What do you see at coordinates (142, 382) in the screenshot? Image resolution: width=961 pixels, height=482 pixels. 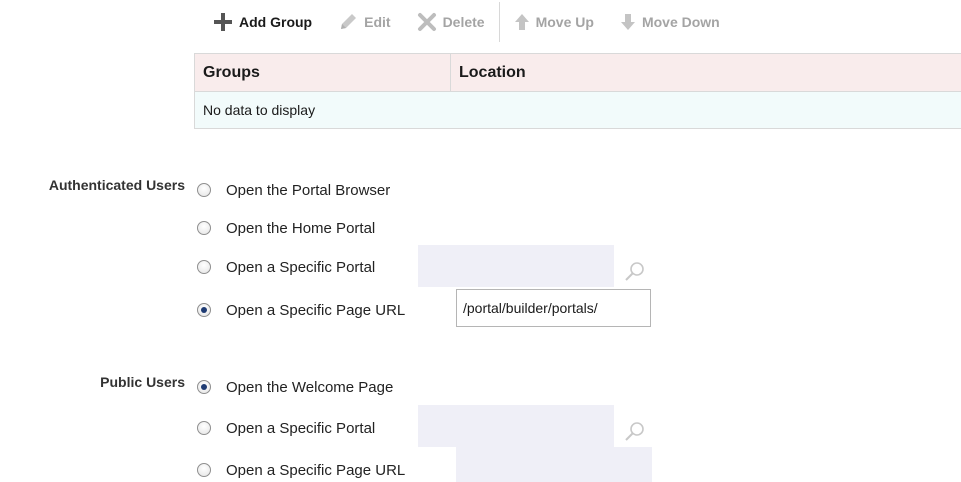 I see `public-users-label: Public Users` at bounding box center [142, 382].